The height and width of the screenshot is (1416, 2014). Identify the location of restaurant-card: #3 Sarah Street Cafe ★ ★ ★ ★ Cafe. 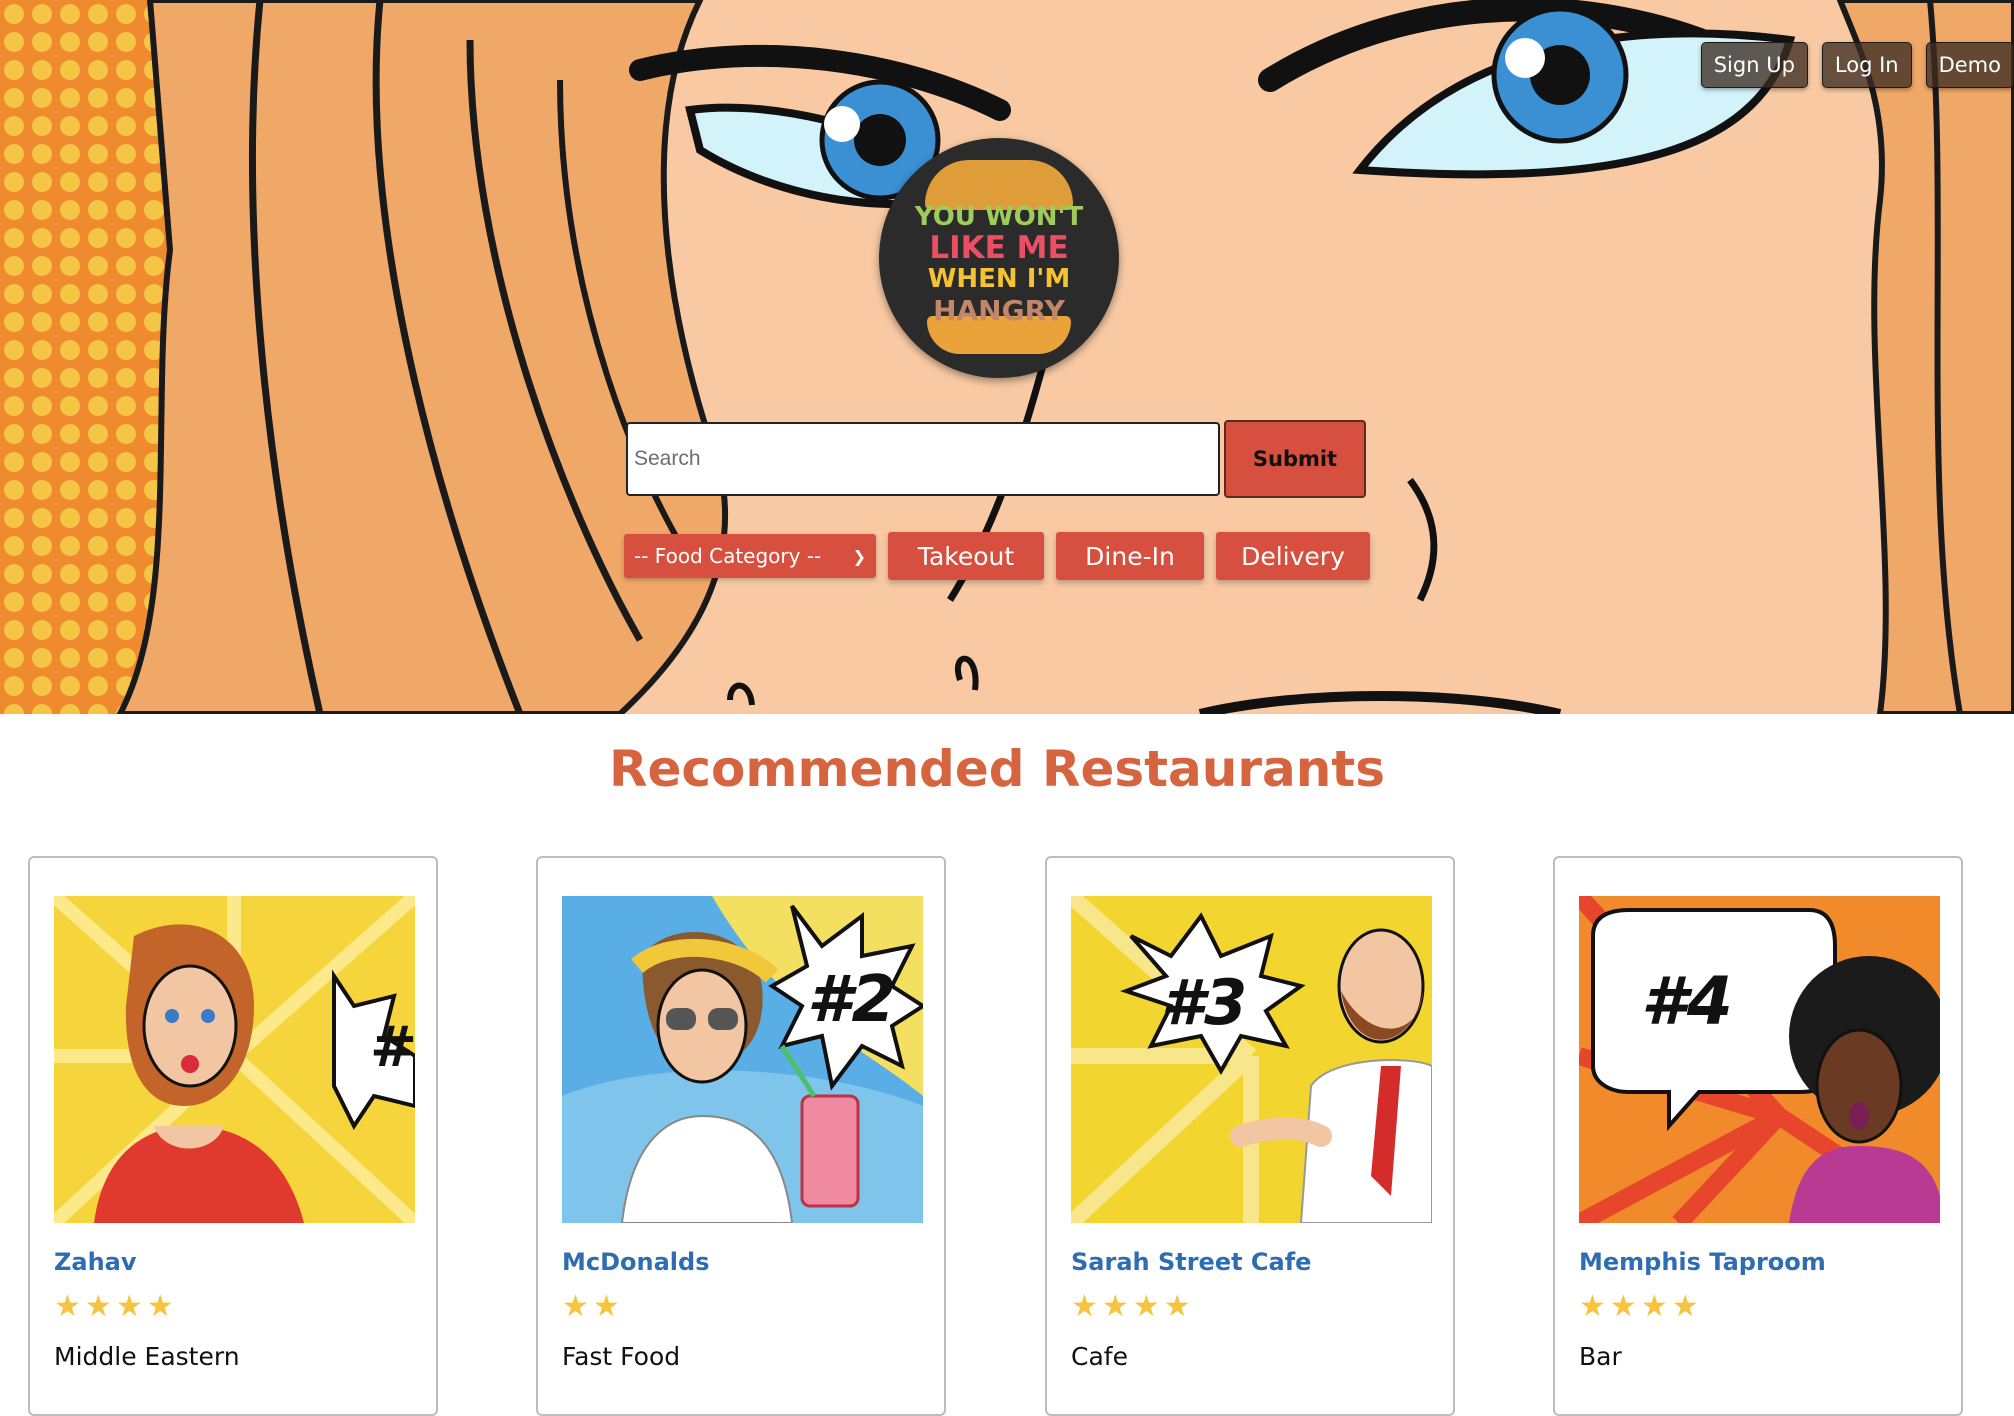
(1250, 1136).